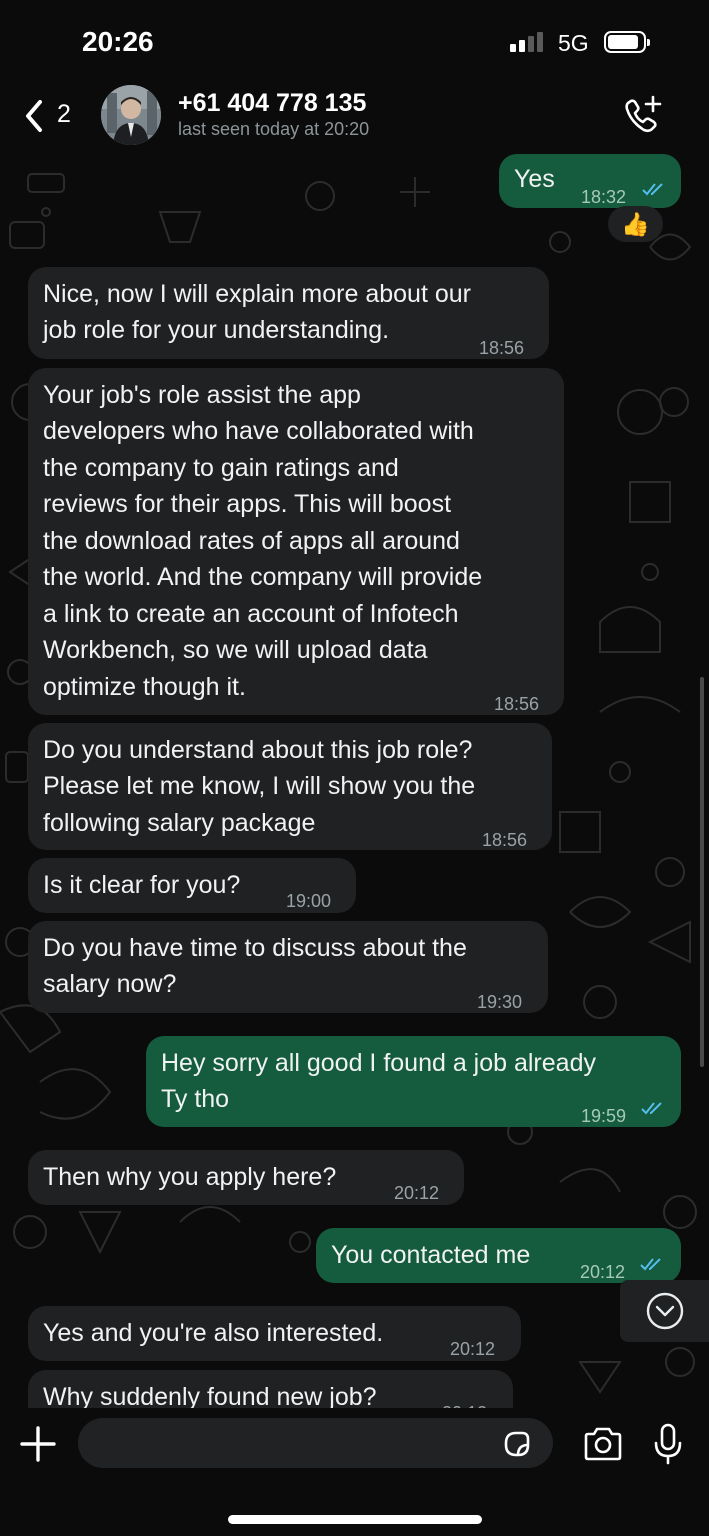  What do you see at coordinates (257, 294) in the screenshot?
I see `message-line: Nice, now I will explain more about our` at bounding box center [257, 294].